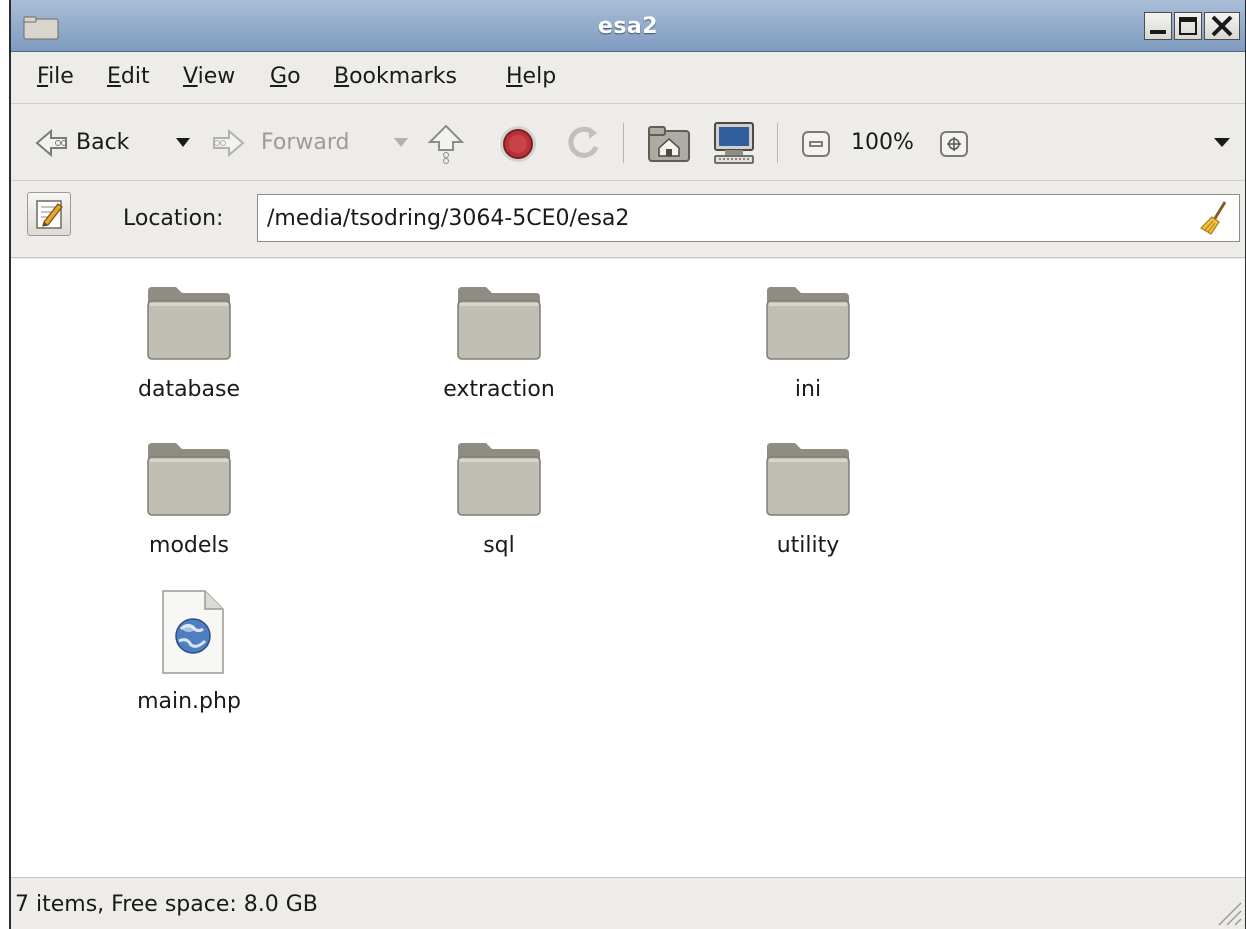  What do you see at coordinates (166, 904) in the screenshot?
I see `status-text: 7 items, Free space: 8.0 GB` at bounding box center [166, 904].